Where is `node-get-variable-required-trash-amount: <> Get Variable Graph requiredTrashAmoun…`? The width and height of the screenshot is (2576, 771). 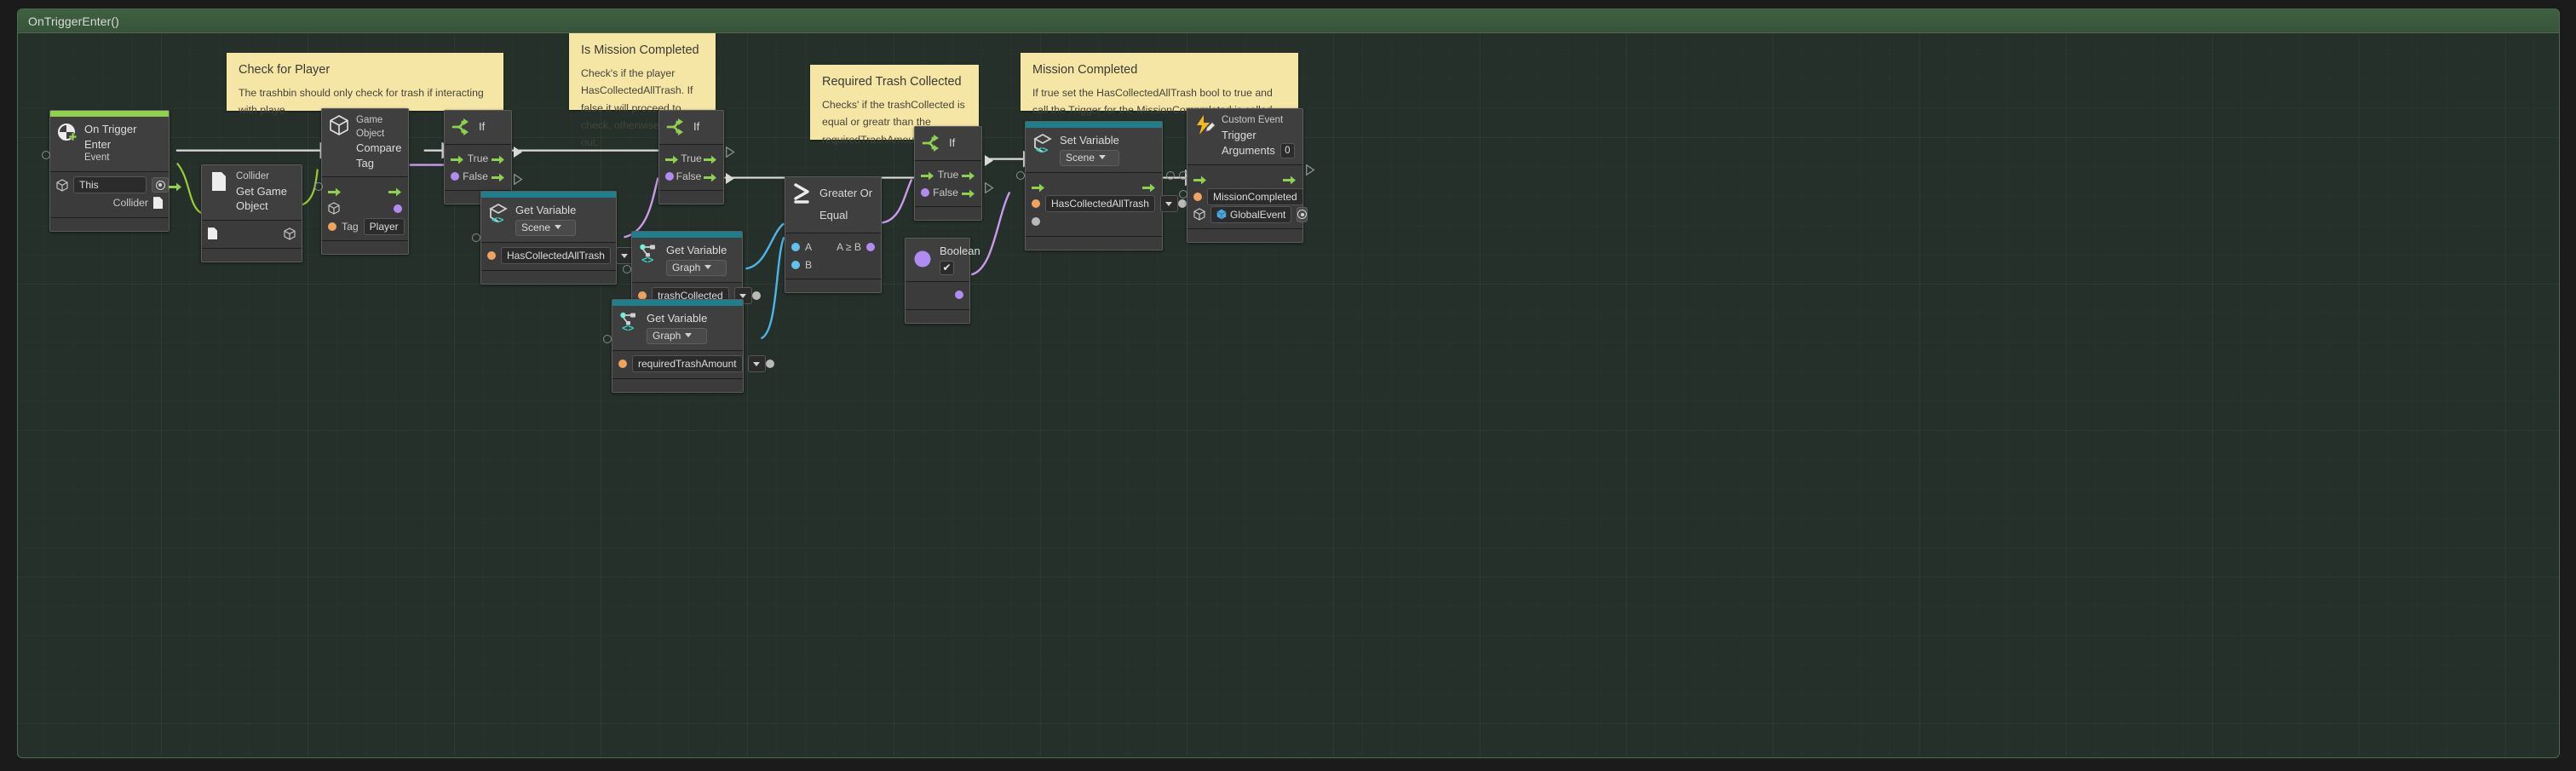 node-get-variable-required-trash-amount: <> Get Variable Graph requiredTrashAmoun… is located at coordinates (693, 346).